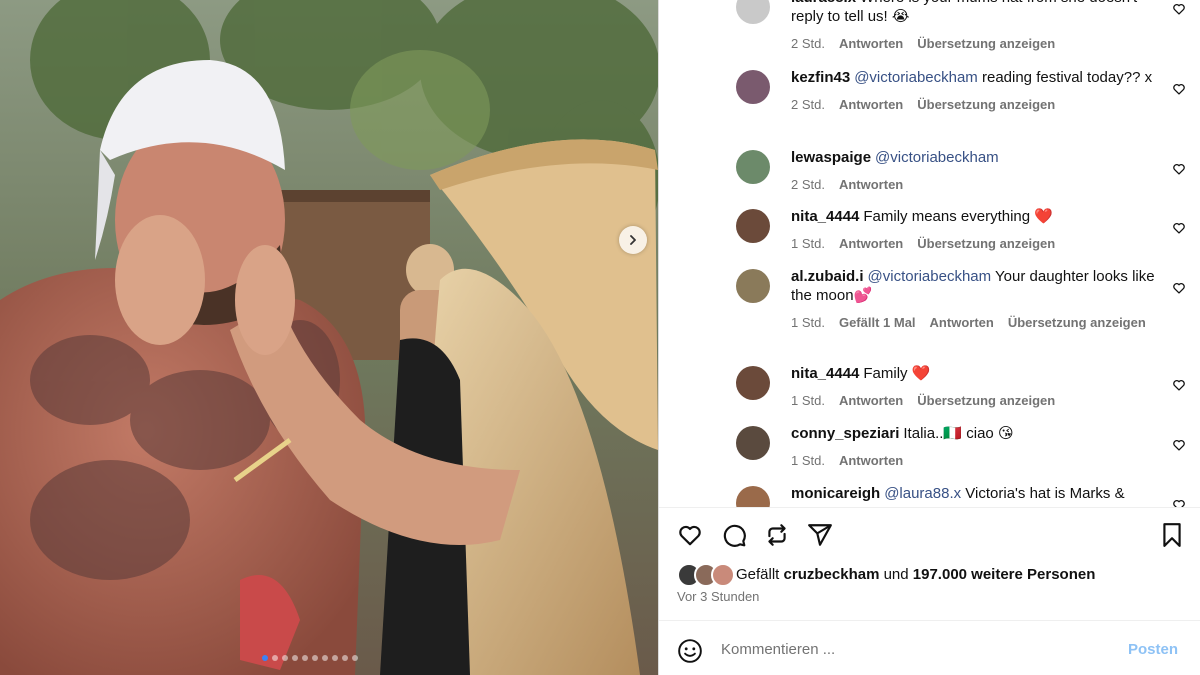  What do you see at coordinates (922, 493) in the screenshot?
I see `comment-mention: @laura88.x` at bounding box center [922, 493].